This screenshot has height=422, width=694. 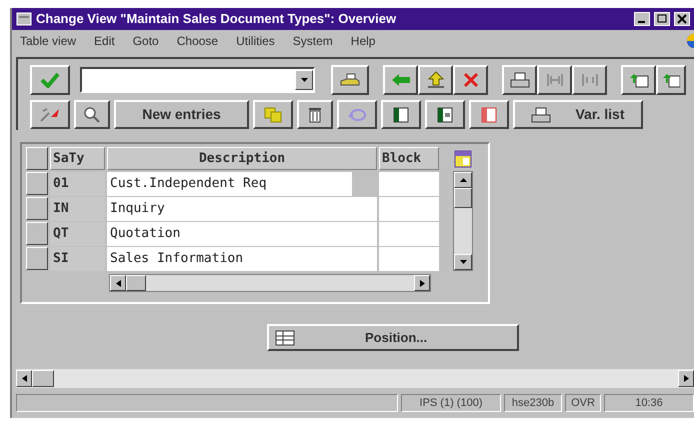 I want to click on select-block-icon, so click(x=445, y=114).